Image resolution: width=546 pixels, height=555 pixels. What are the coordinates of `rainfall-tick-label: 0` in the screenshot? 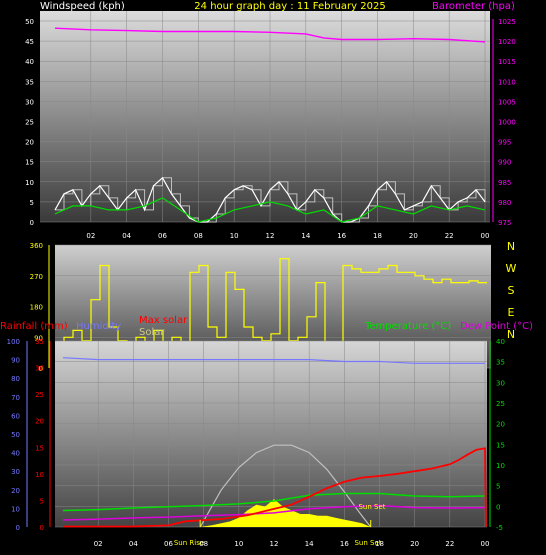 It's located at (42, 528).